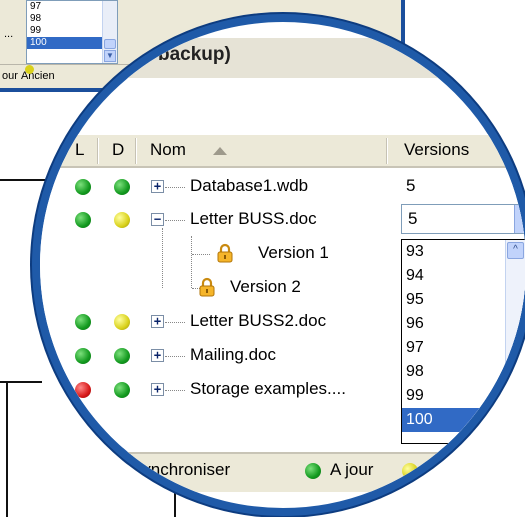  I want to click on version-dropdown-list: 93 94 95 96 97 98 99 100 ^, so click(463, 341).